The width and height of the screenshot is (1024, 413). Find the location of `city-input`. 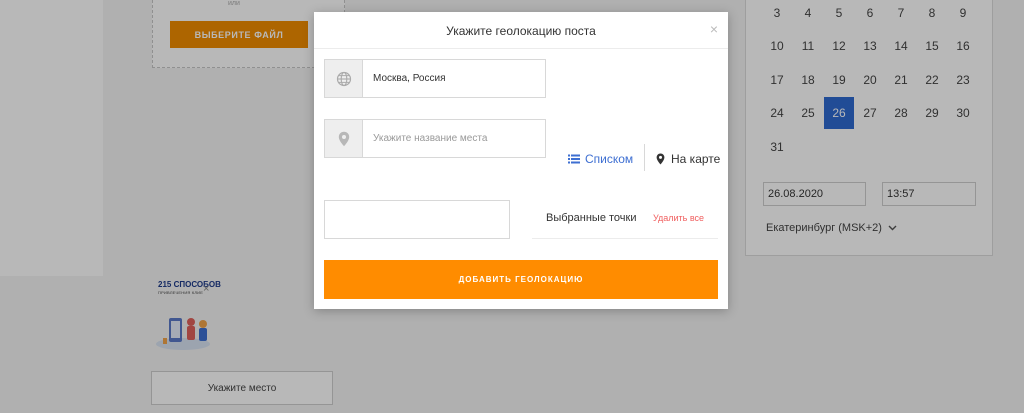

city-input is located at coordinates (458, 78).